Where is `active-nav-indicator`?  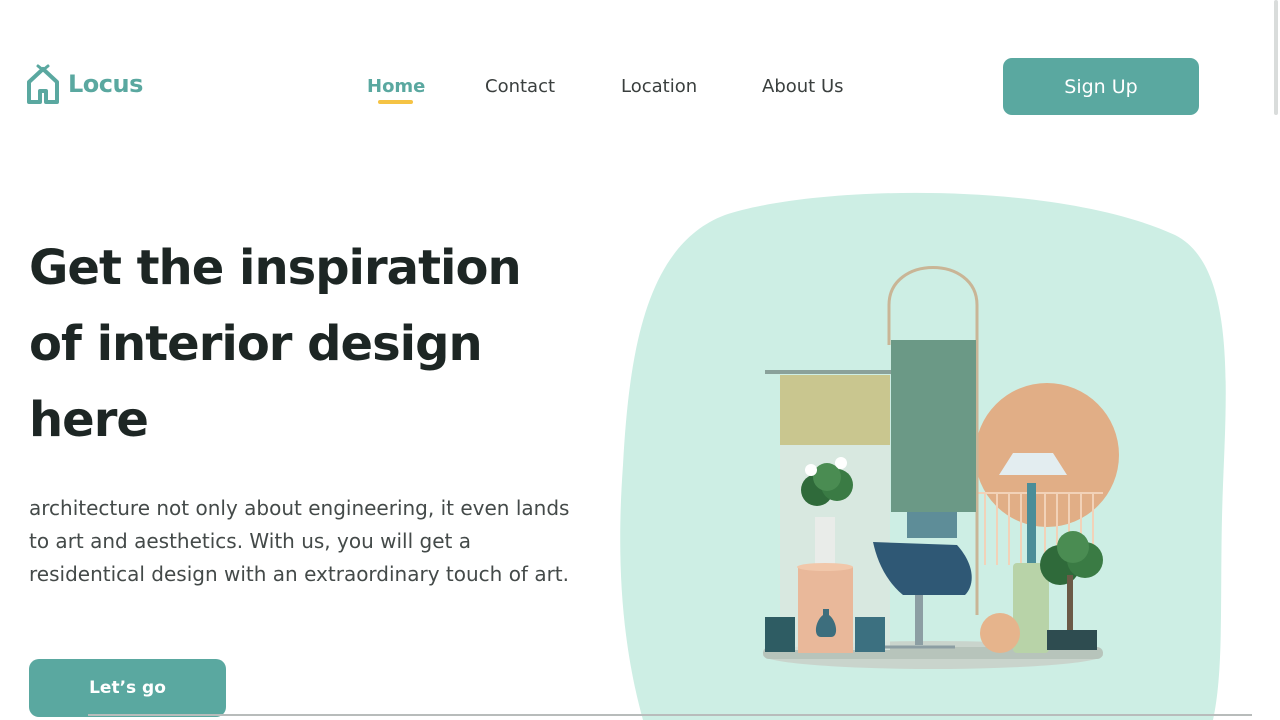 active-nav-indicator is located at coordinates (395, 102).